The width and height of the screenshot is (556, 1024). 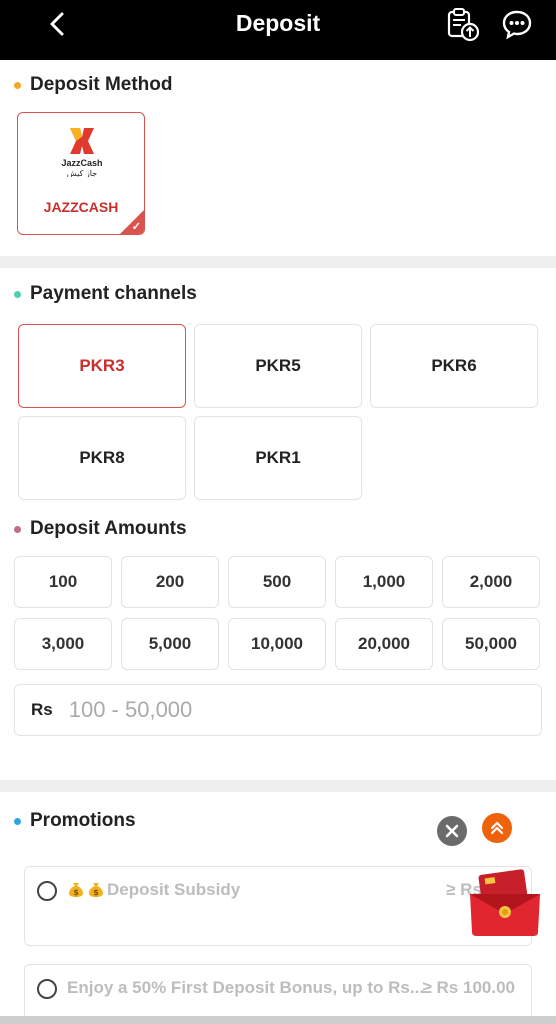 I want to click on chevron-double-up-icon, so click(x=497, y=828).